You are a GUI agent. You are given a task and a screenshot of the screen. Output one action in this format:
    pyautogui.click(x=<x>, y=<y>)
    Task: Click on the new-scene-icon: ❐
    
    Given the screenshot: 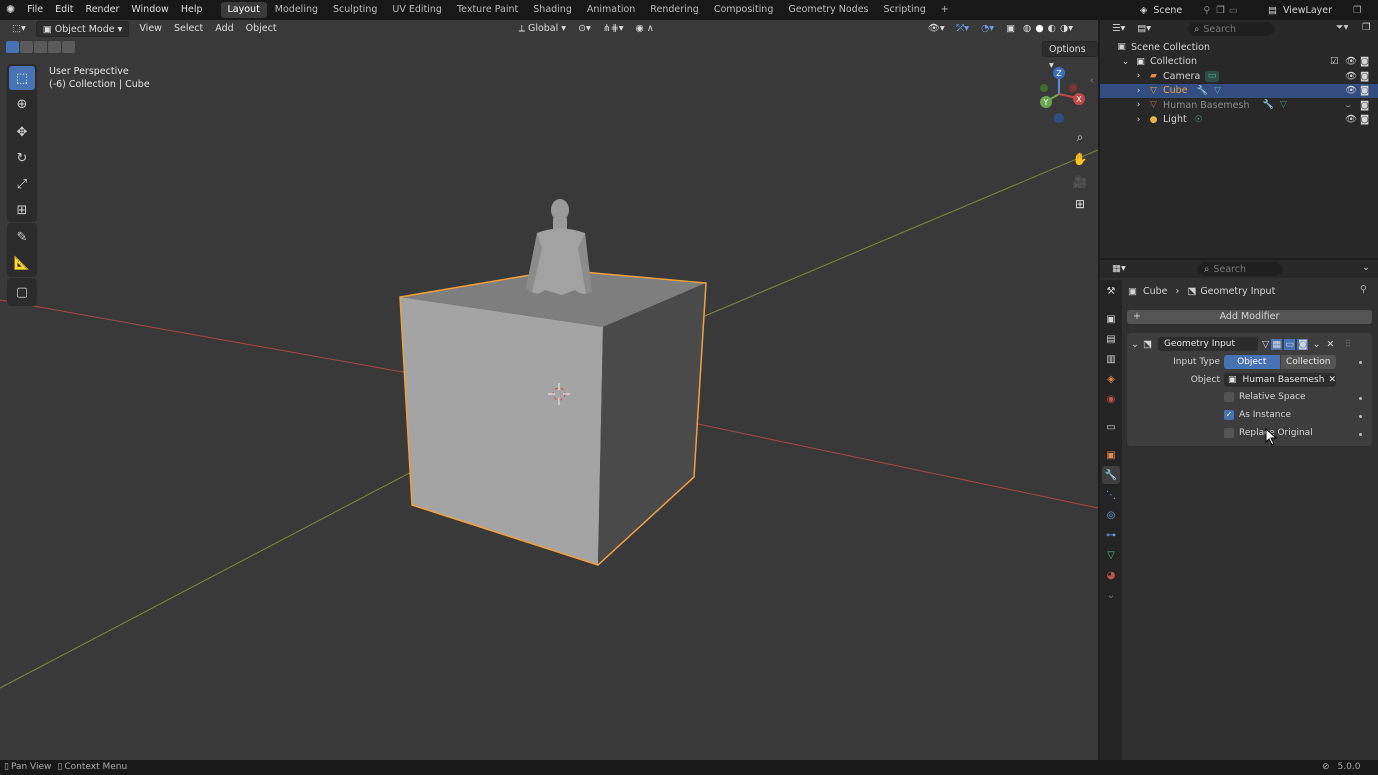 What is the action you would take?
    pyautogui.click(x=1220, y=10)
    